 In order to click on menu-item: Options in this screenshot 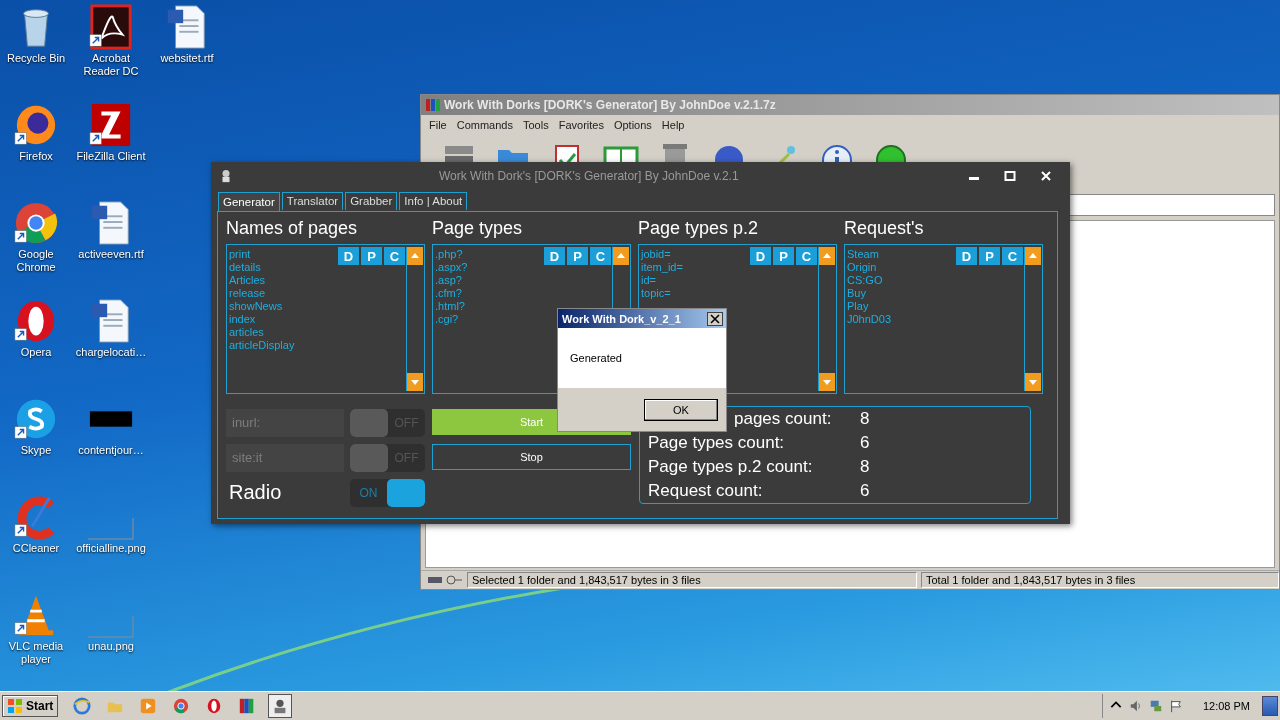, I will do `click(632, 124)`.